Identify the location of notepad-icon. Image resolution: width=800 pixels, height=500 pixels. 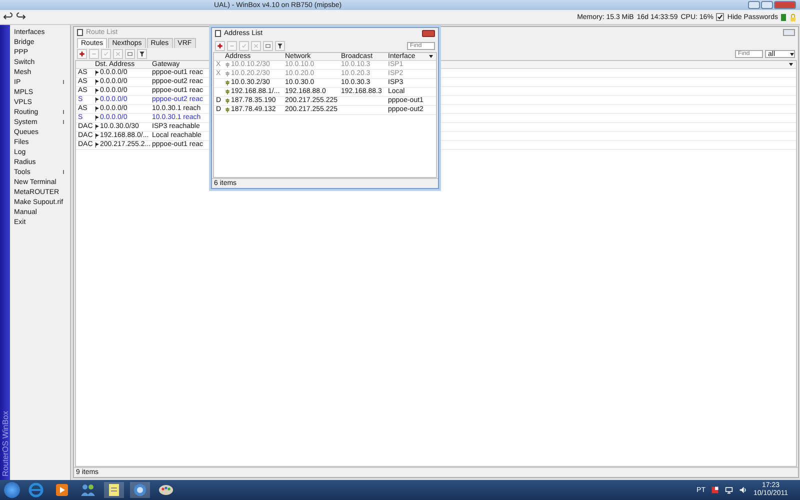
(114, 490).